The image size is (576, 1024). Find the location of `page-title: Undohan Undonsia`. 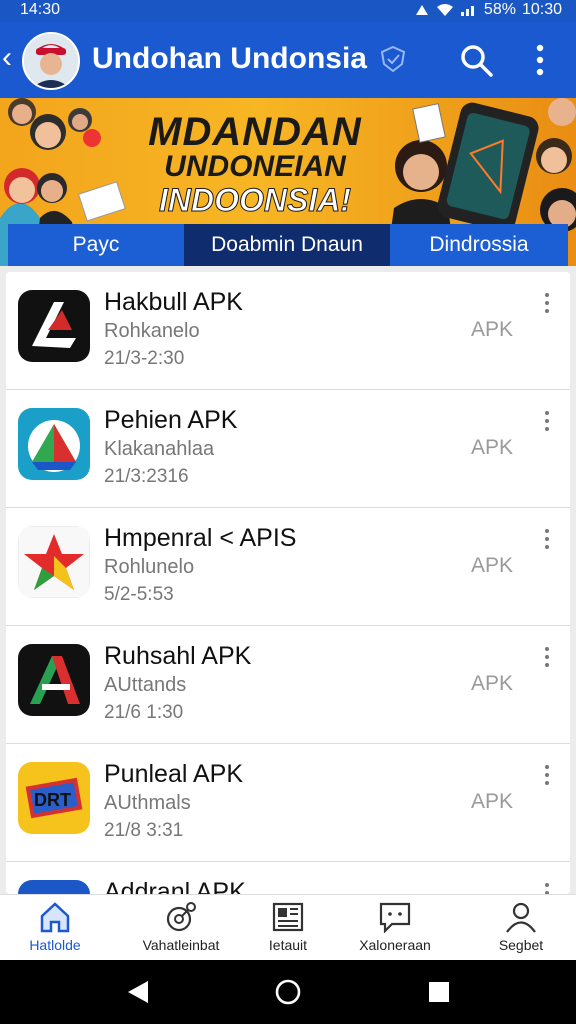

page-title: Undohan Undonsia is located at coordinates (229, 58).